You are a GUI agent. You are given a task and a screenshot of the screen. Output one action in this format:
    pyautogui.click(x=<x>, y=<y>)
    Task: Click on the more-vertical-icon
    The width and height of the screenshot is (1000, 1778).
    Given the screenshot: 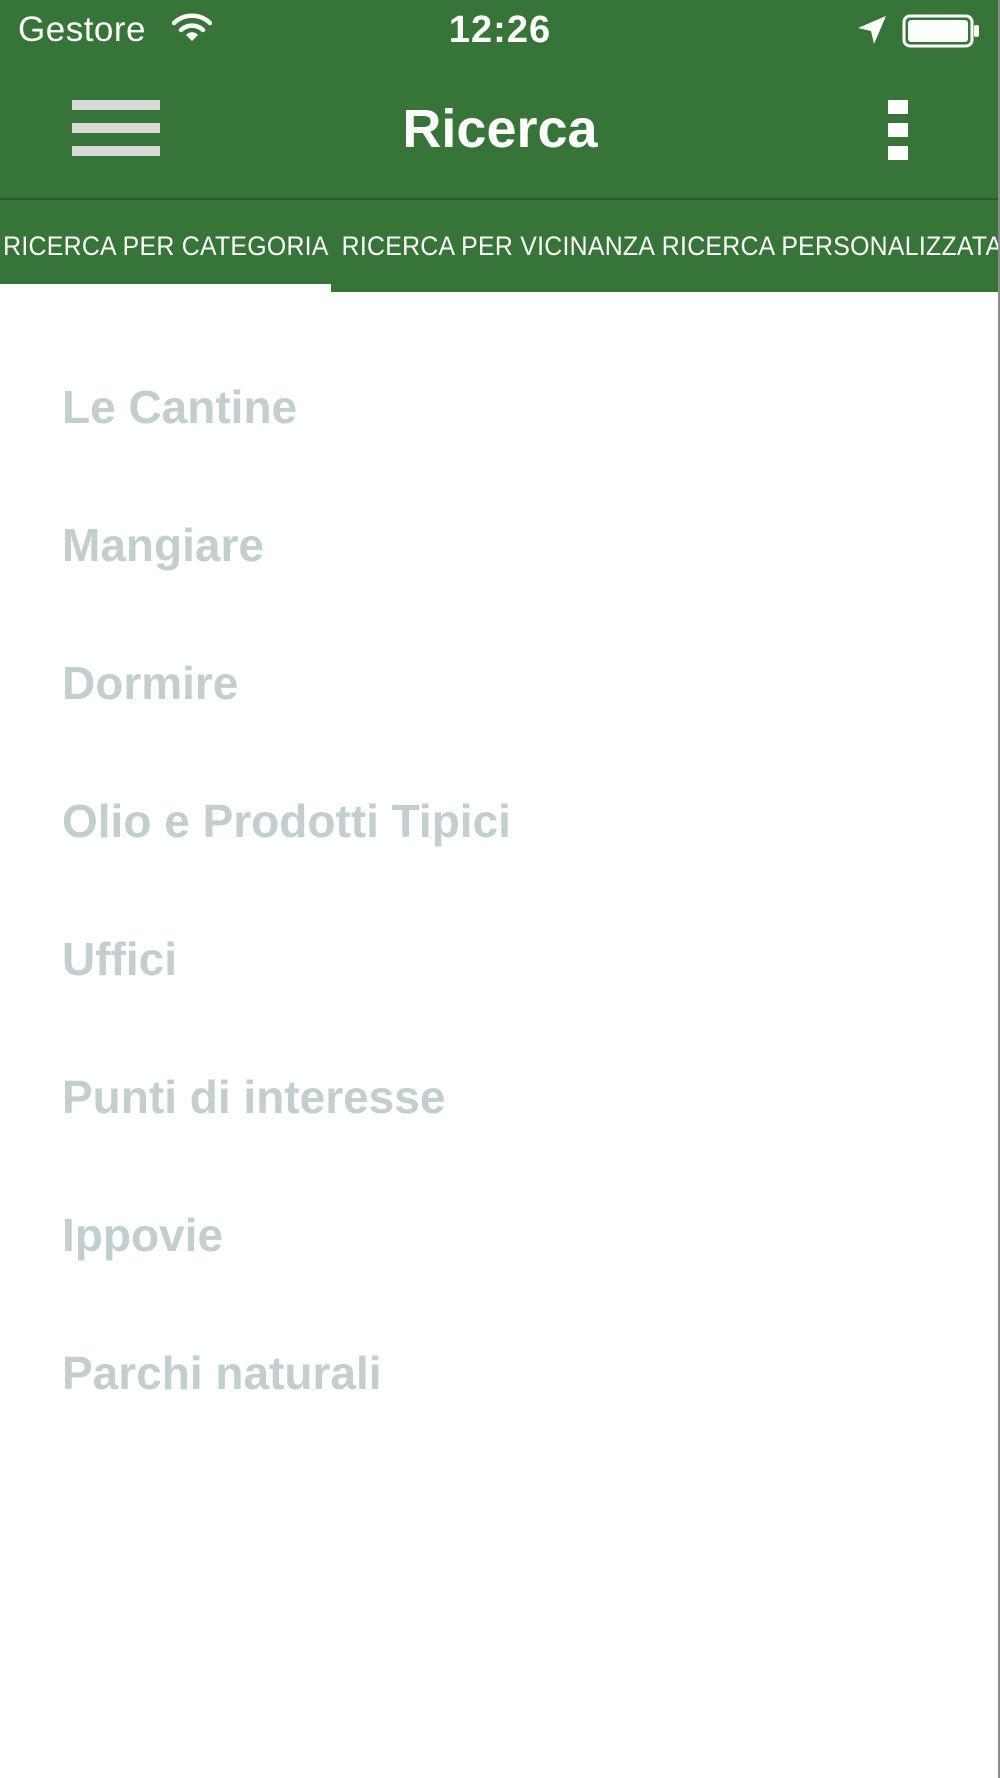 What is the action you would take?
    pyautogui.click(x=899, y=135)
    